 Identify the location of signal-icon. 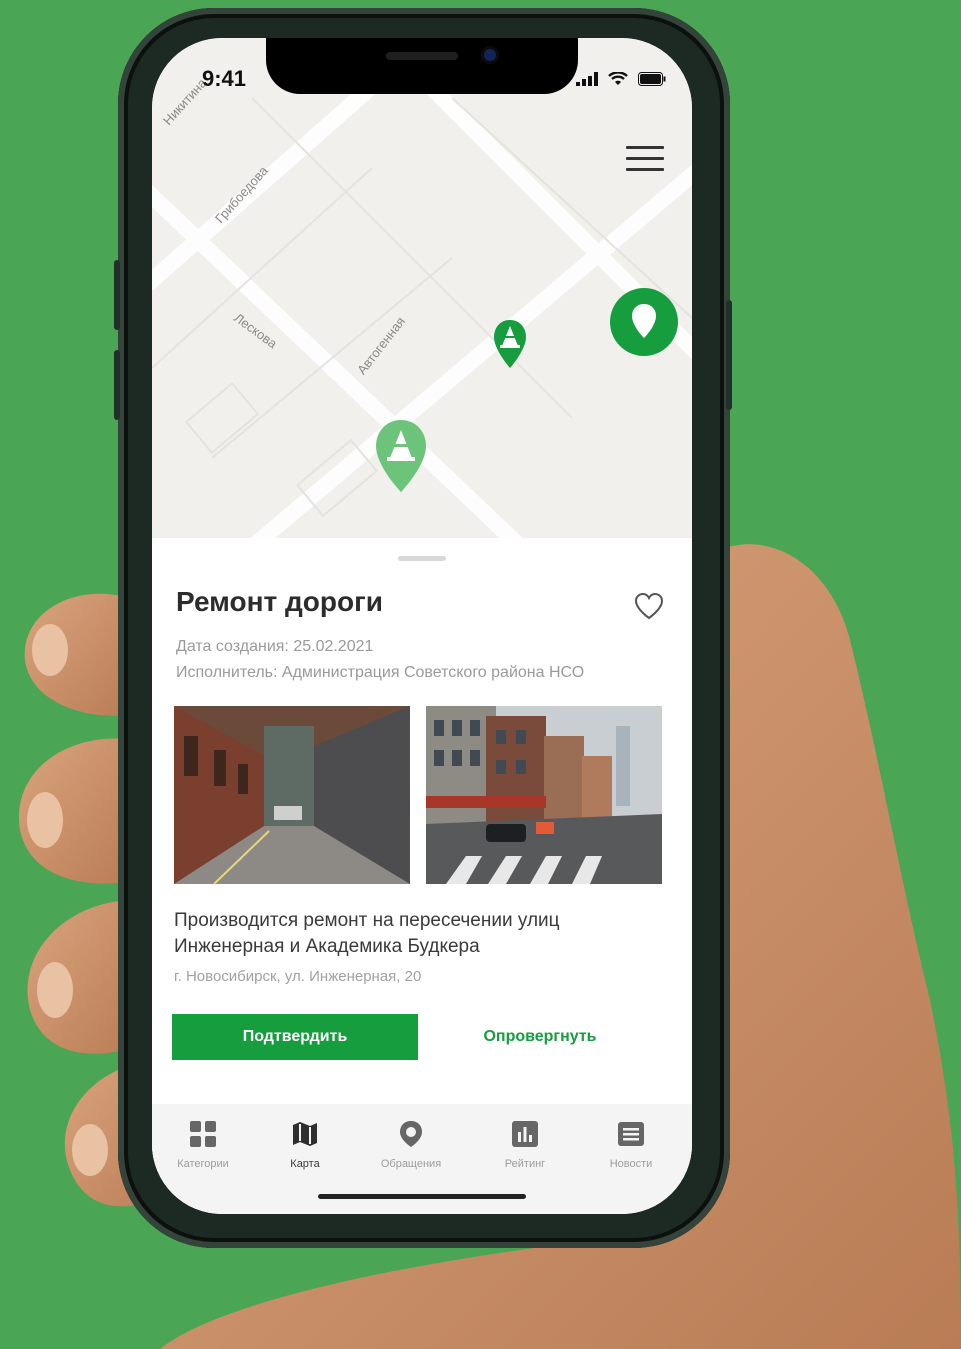
(587, 79).